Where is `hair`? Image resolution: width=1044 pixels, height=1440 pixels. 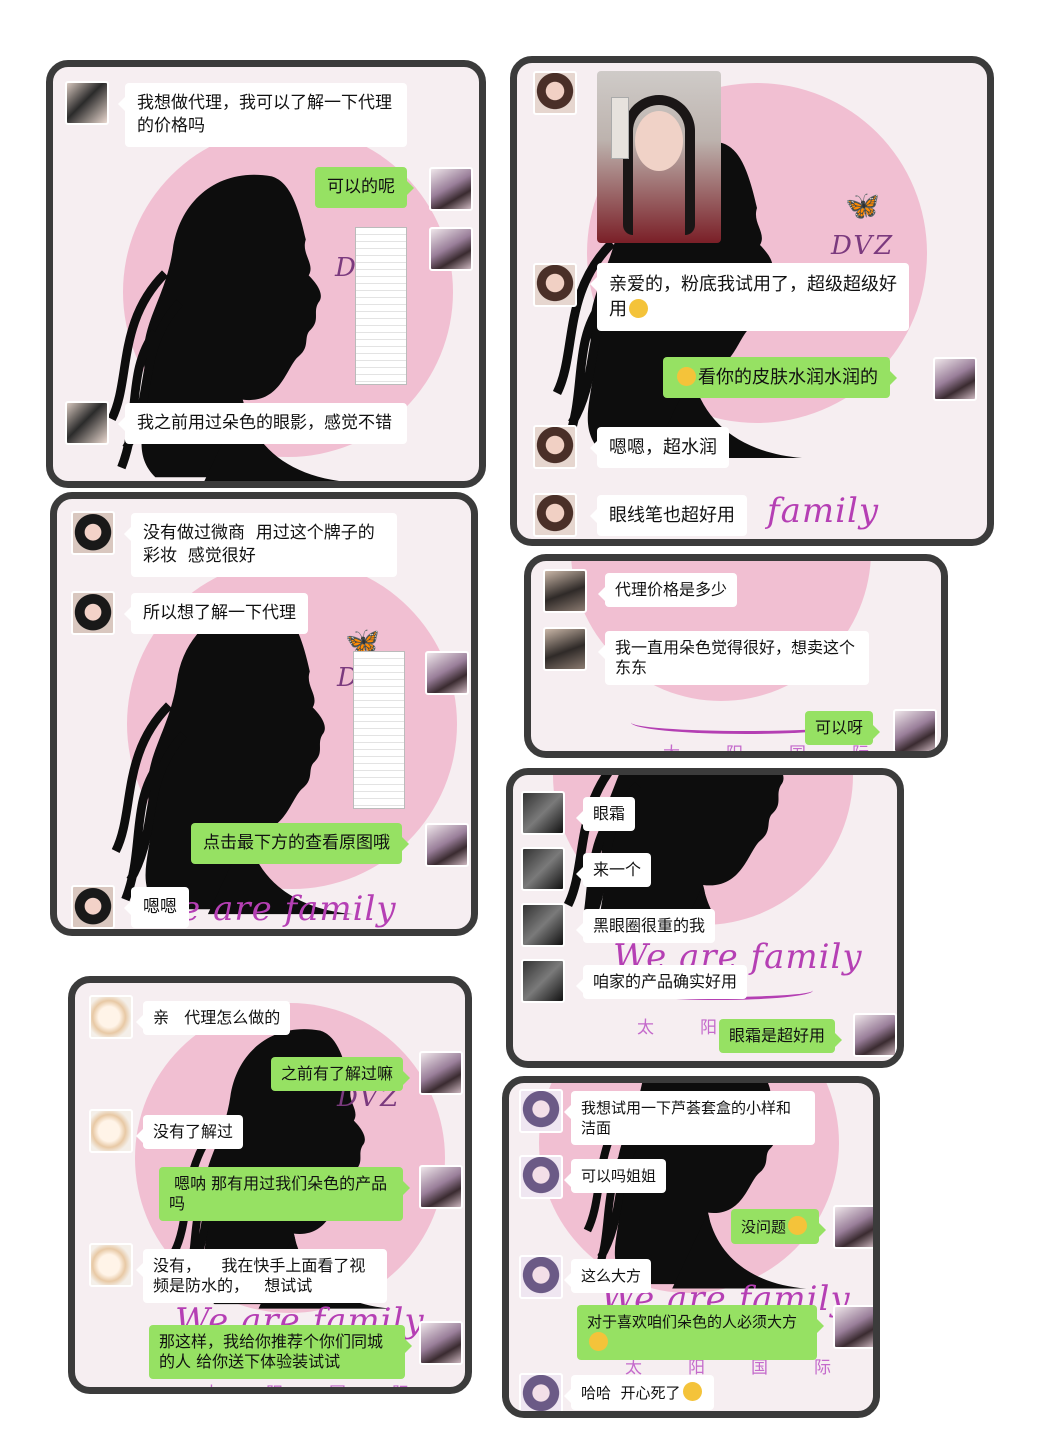
hair is located at coordinates (659, 165).